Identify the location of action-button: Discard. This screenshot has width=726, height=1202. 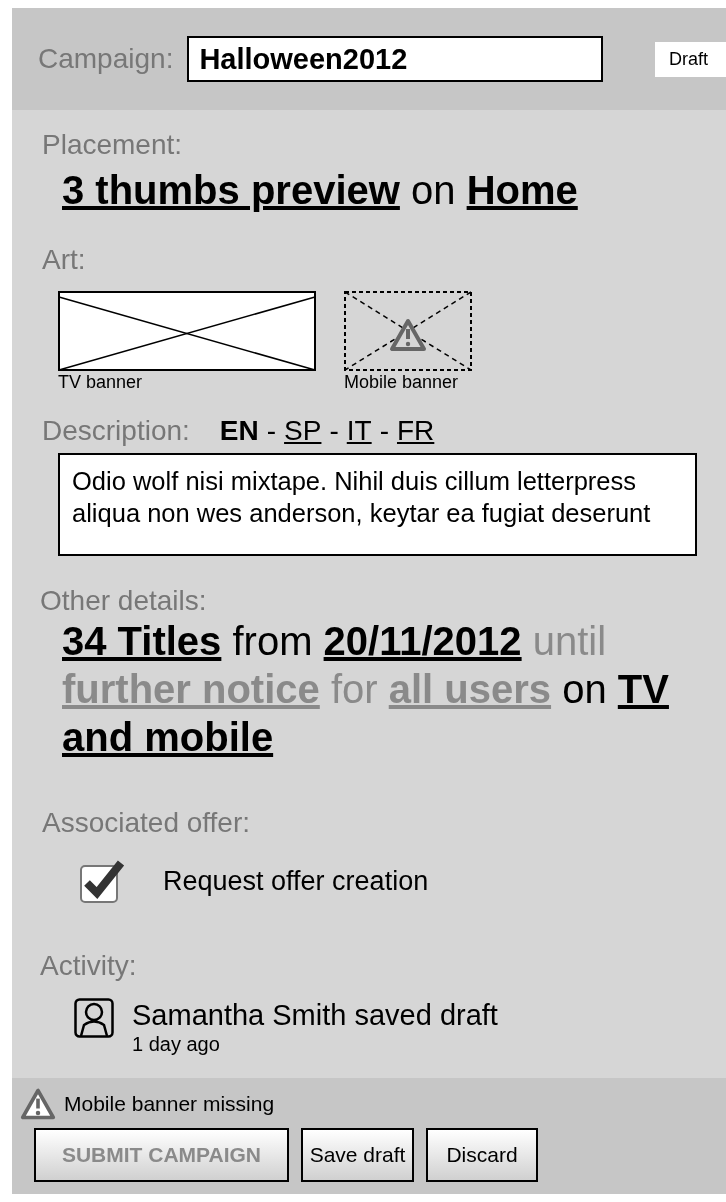
(482, 1155).